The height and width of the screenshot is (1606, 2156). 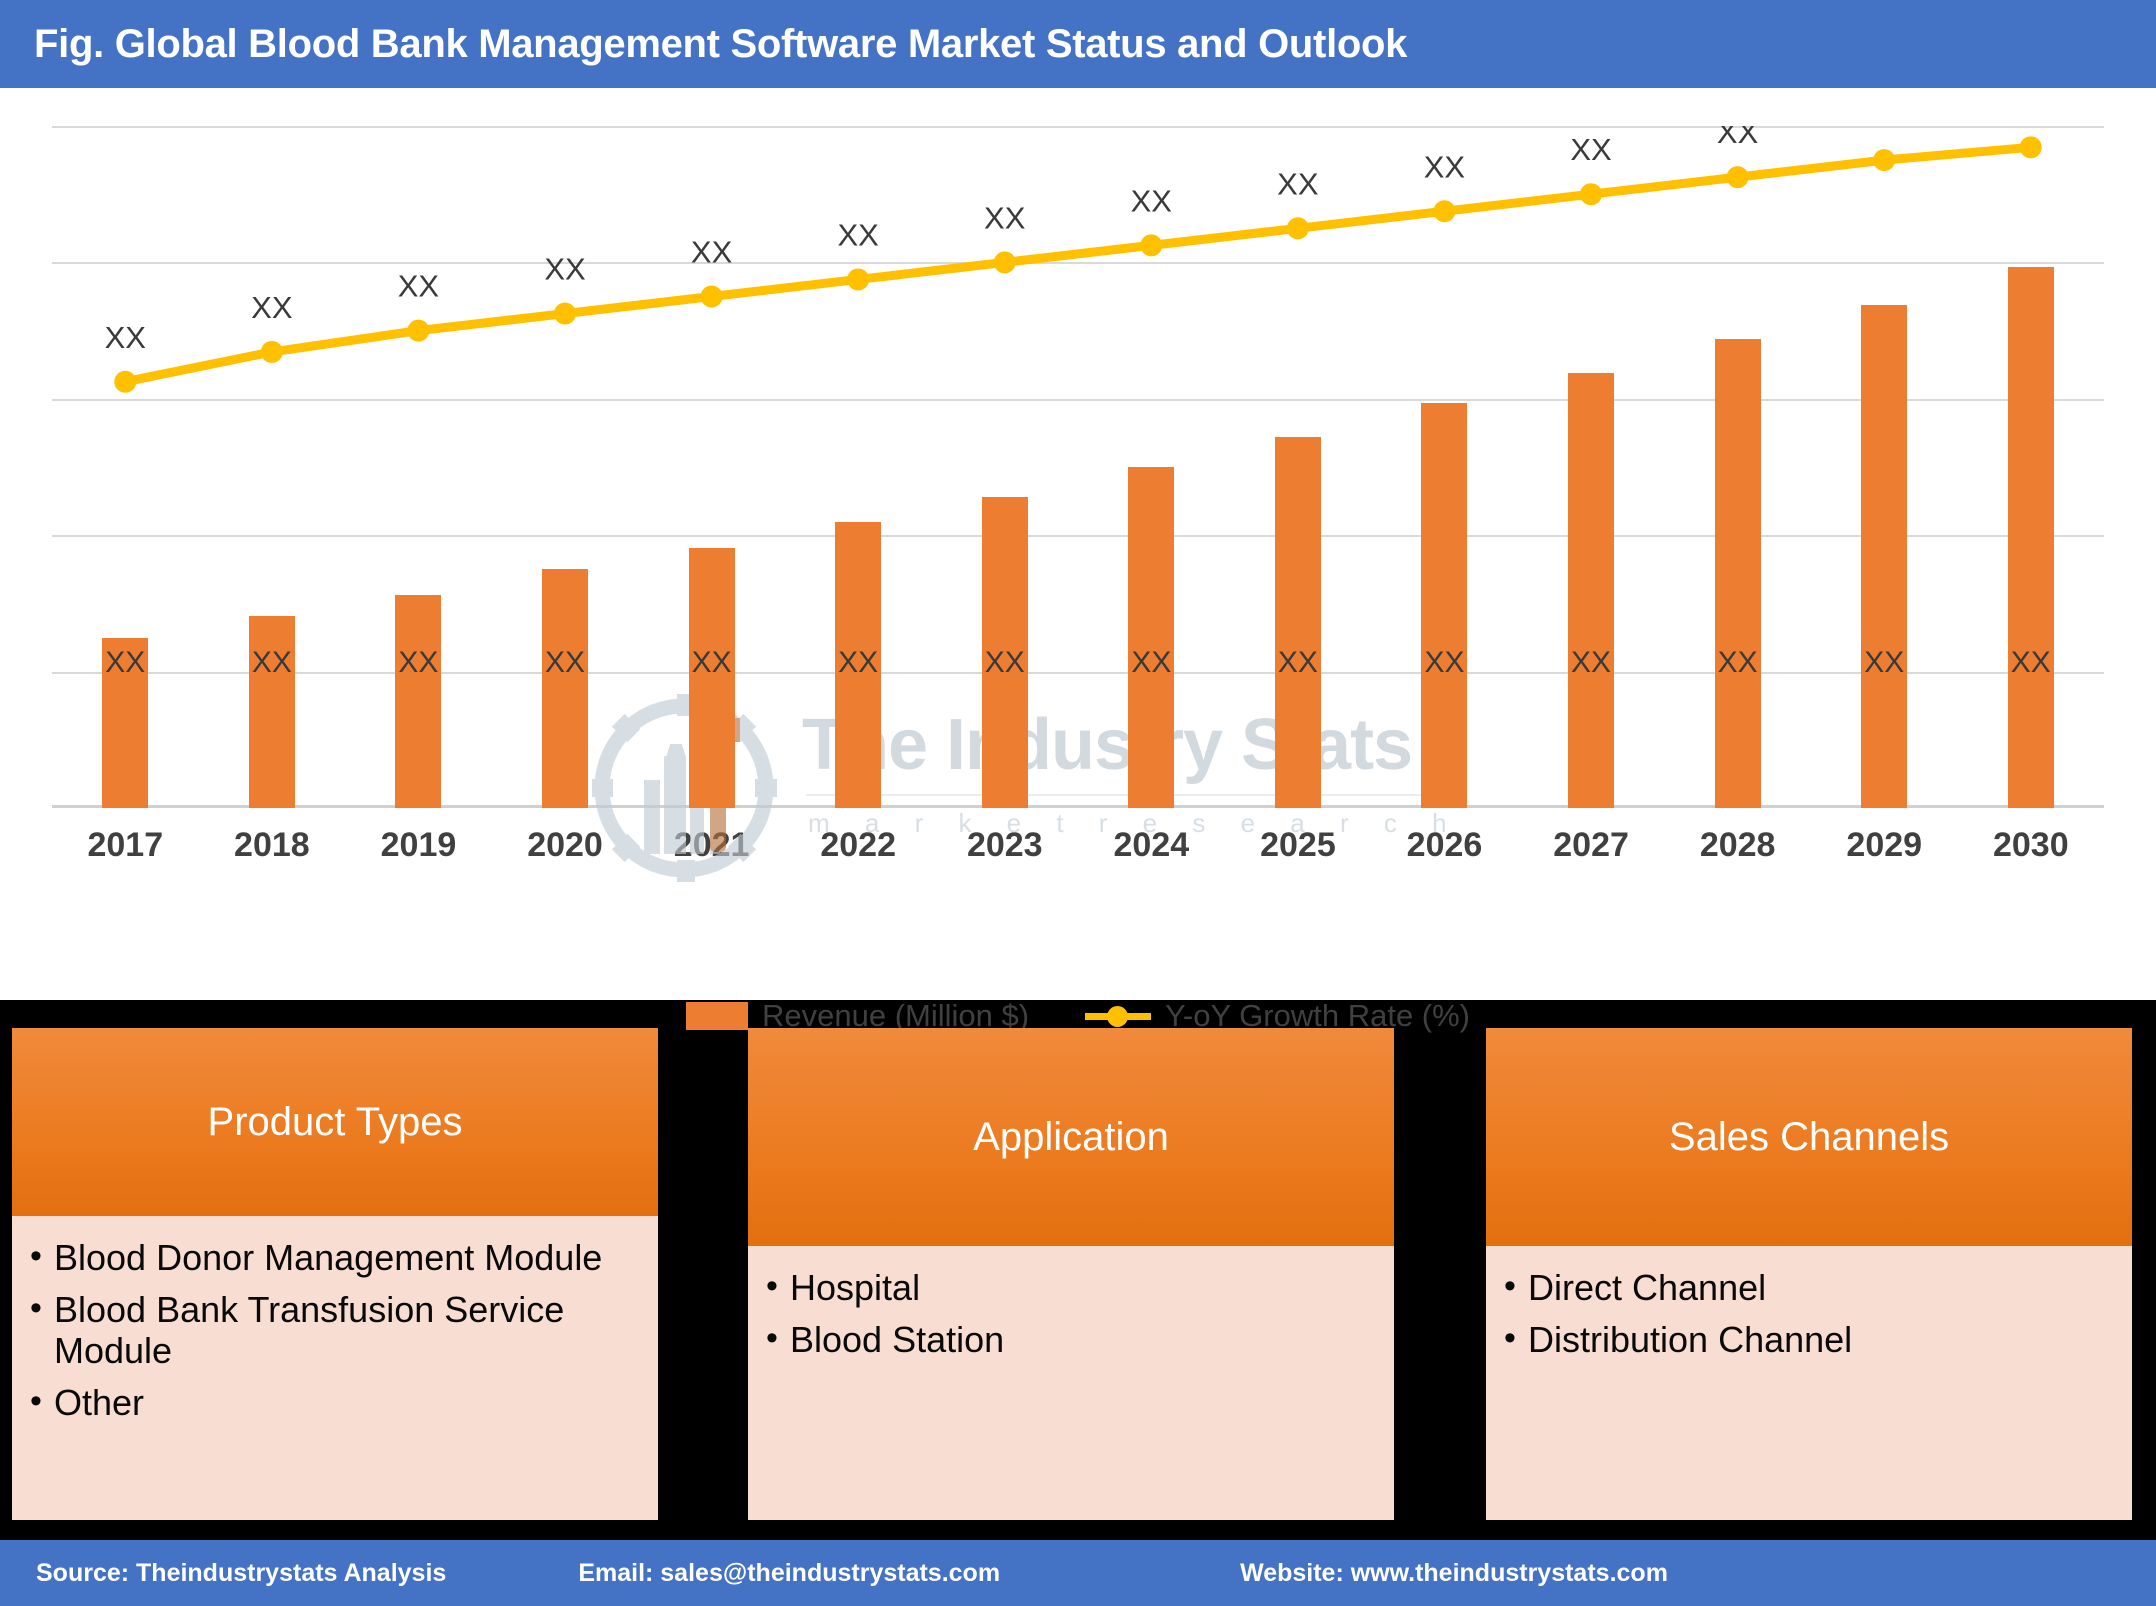 What do you see at coordinates (335, 1402) in the screenshot?
I see `list-item: Other` at bounding box center [335, 1402].